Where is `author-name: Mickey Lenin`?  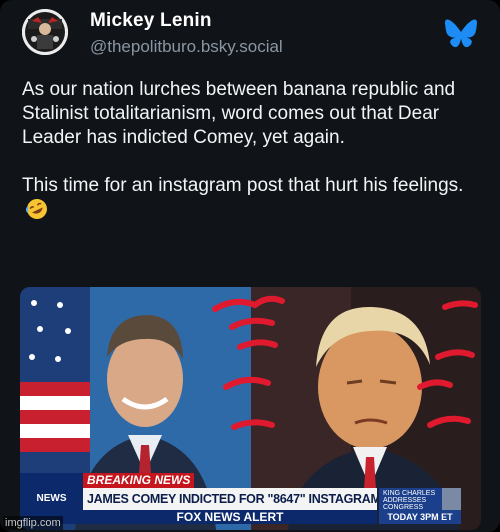 author-name: Mickey Lenin is located at coordinates (151, 21).